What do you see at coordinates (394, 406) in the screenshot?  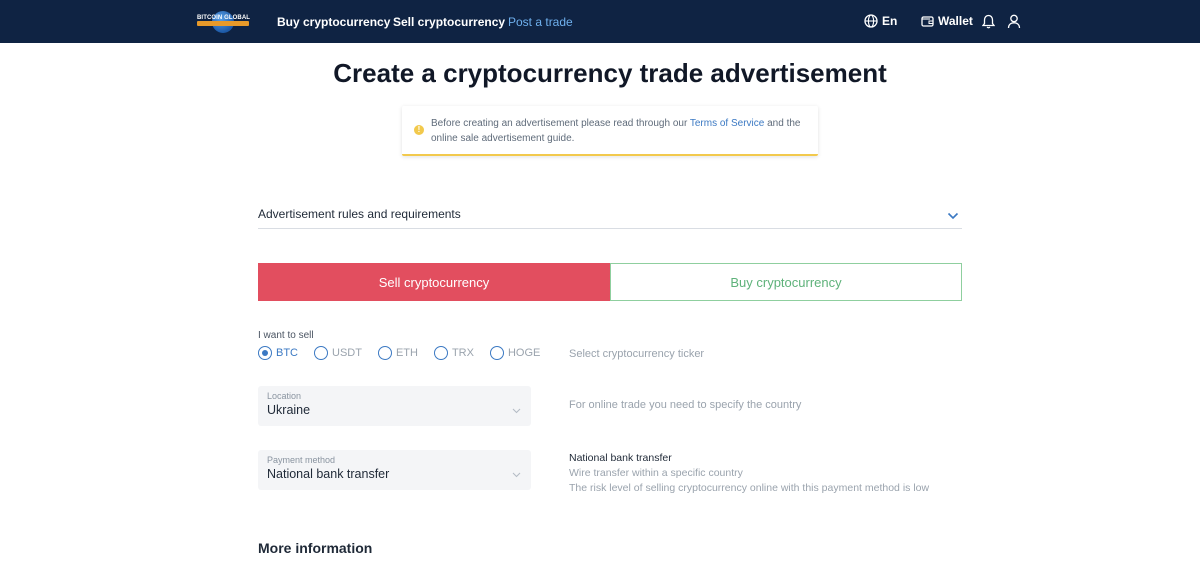 I see `location-select: Location Ukraine` at bounding box center [394, 406].